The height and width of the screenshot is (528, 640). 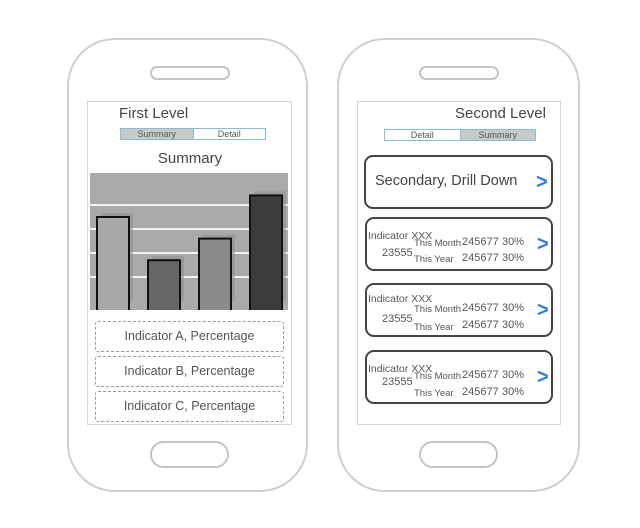 I want to click on indicator-c-label: Indicator C, Percentage, so click(x=189, y=406).